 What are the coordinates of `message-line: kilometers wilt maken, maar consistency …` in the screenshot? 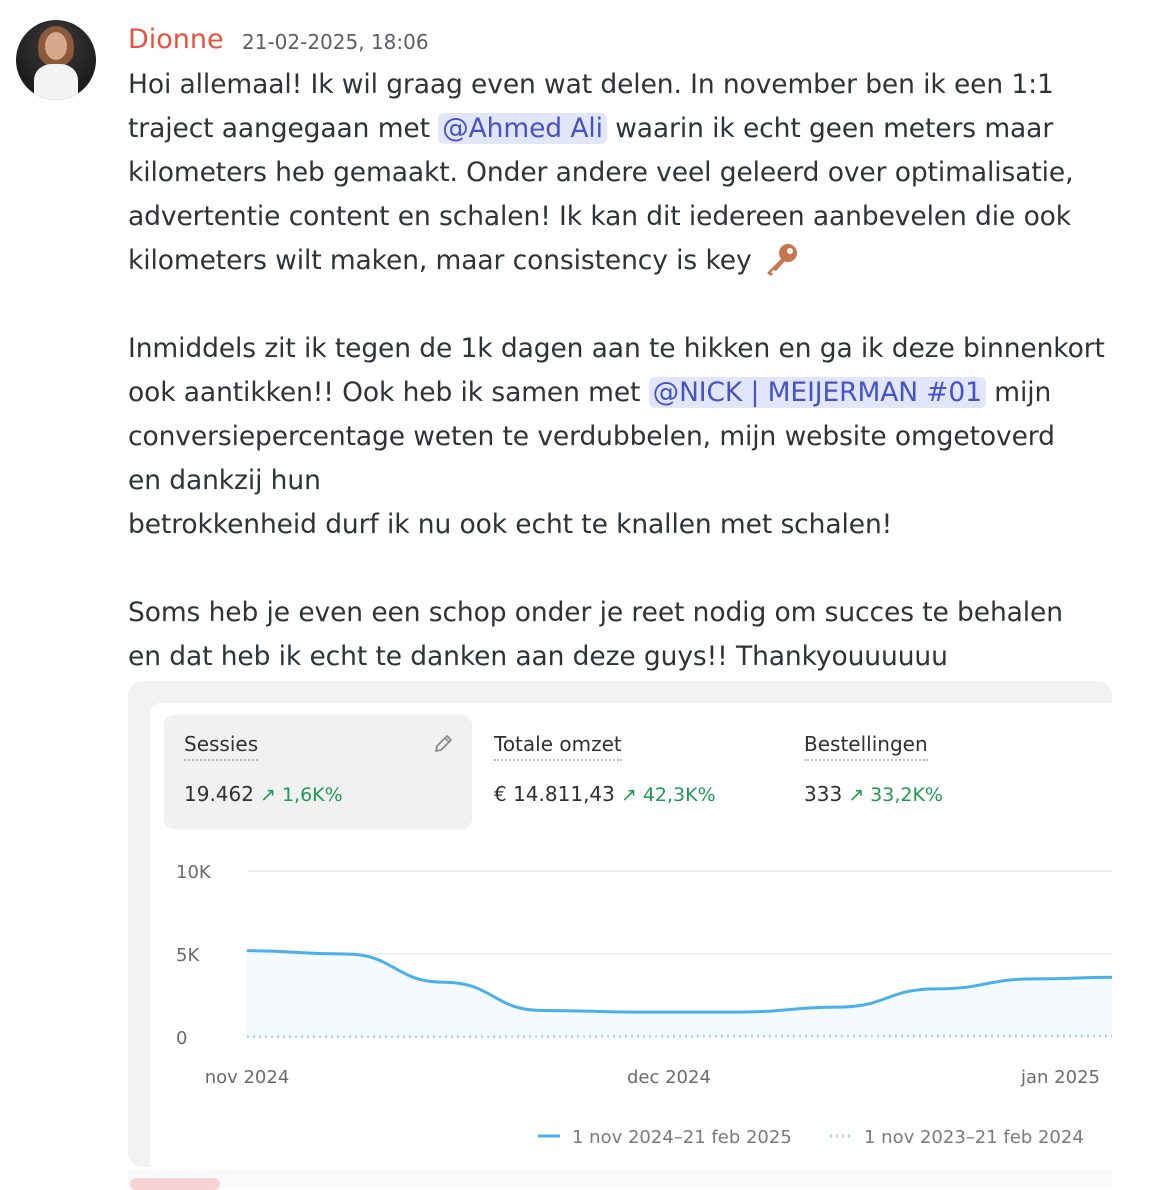 It's located at (444, 260).